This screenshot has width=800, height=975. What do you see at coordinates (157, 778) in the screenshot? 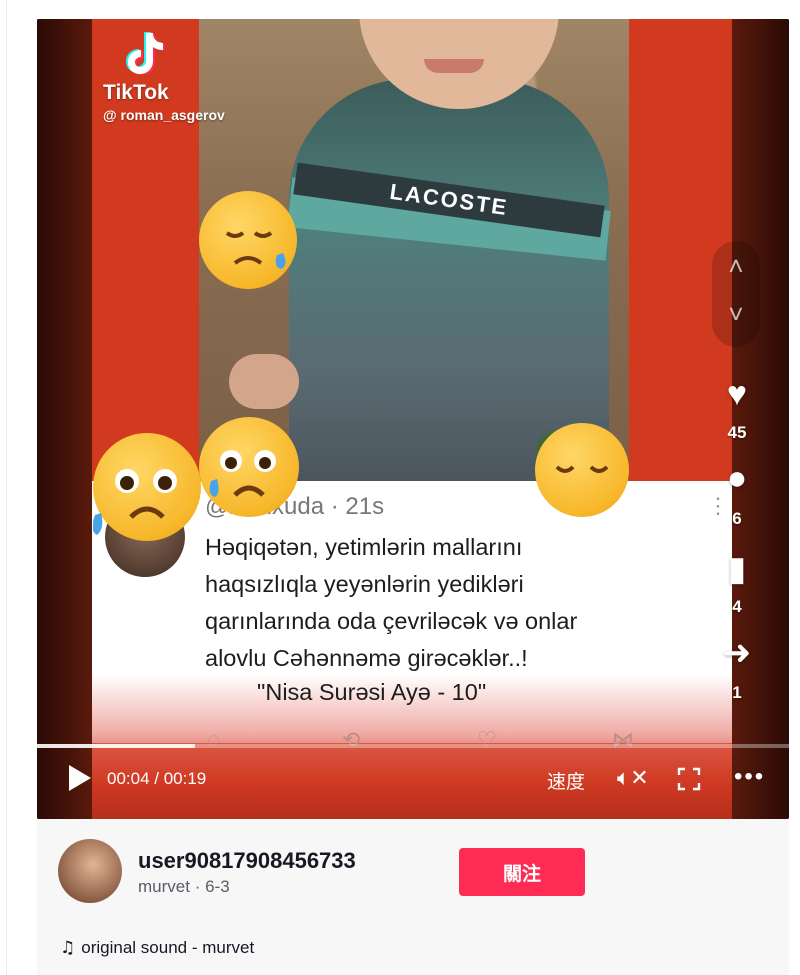
I see `playback-time: 00:04 / 00:19` at bounding box center [157, 778].